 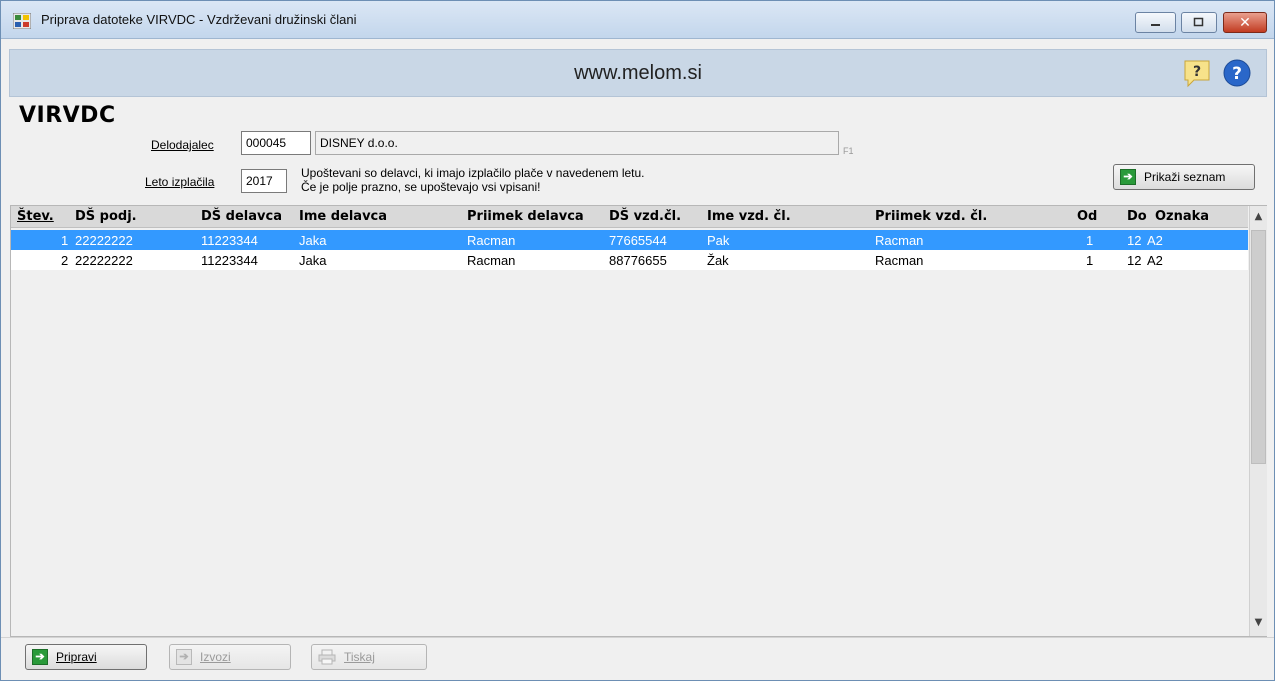 I want to click on cell-stev: 2, so click(x=65, y=260).